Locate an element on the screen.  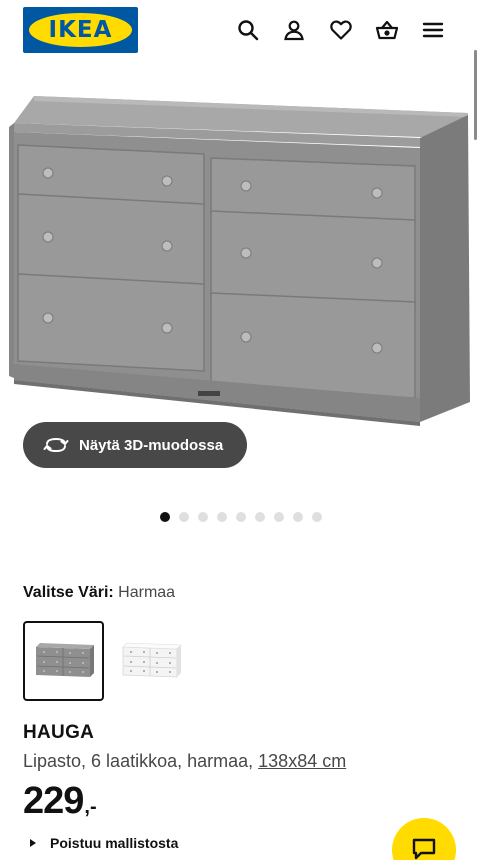
ikea-logo: IKEA is located at coordinates (80, 30).